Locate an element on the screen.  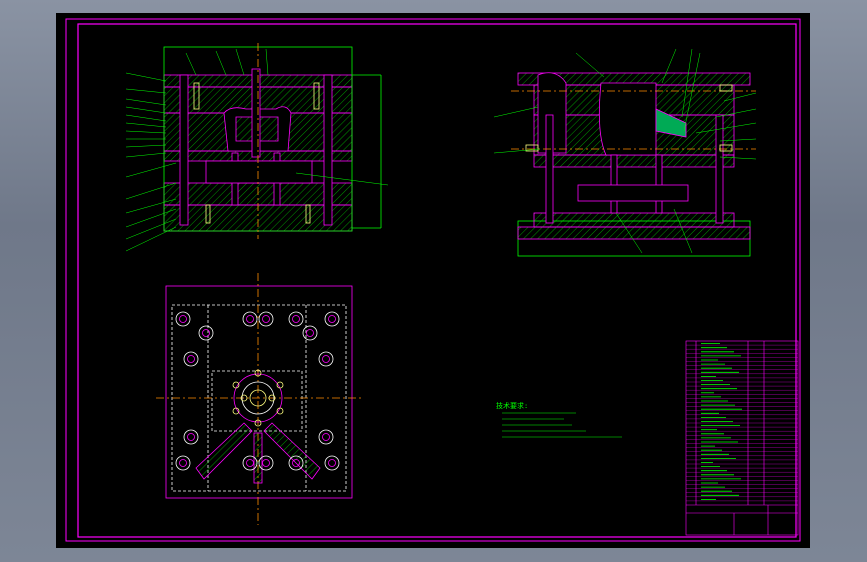
parts-list-rows is located at coordinates (742, 422).